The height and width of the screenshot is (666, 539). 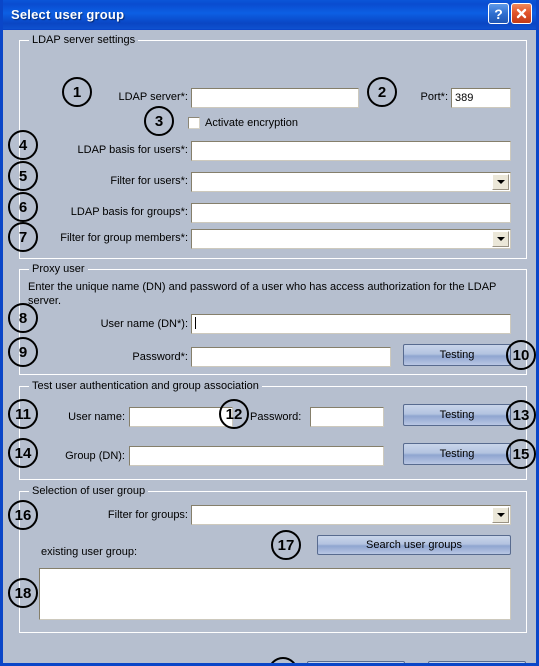 I want to click on label-test-user-name: User name:, so click(x=96, y=417).